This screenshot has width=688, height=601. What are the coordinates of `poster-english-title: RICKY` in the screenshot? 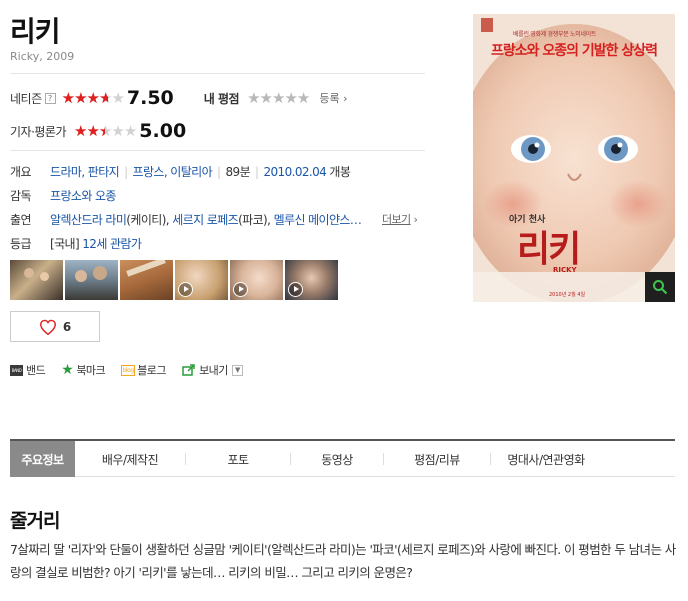 It's located at (565, 270).